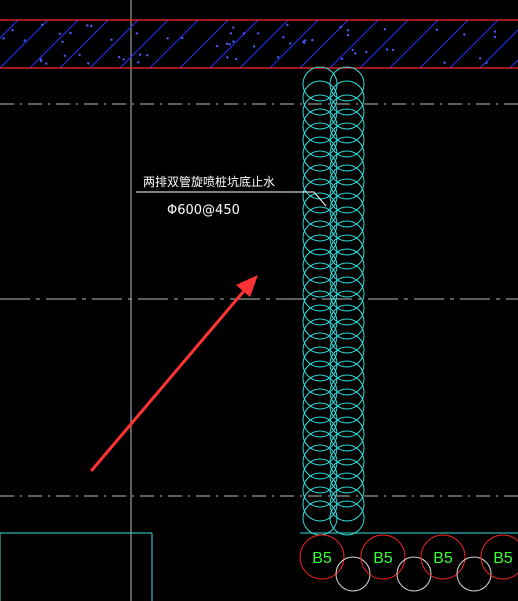 The height and width of the screenshot is (601, 518). I want to click on annotation-group: 两排双管旋喷桩坑底止水 Φ600@450, so click(231, 196).